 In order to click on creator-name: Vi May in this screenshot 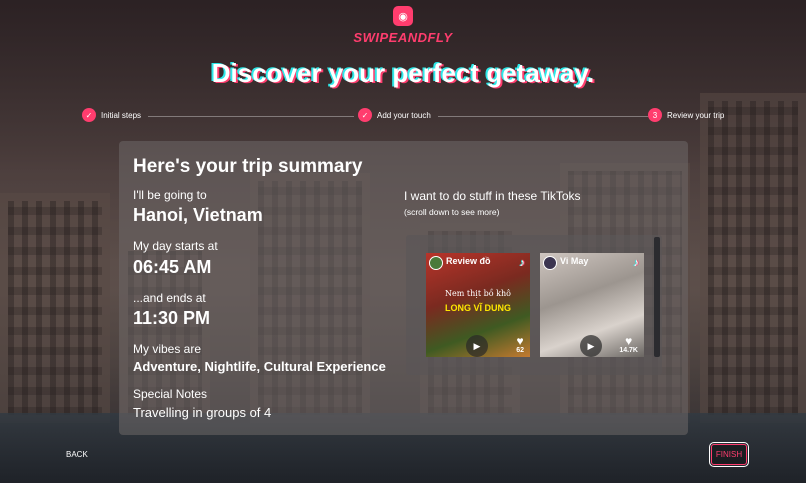, I will do `click(574, 261)`.